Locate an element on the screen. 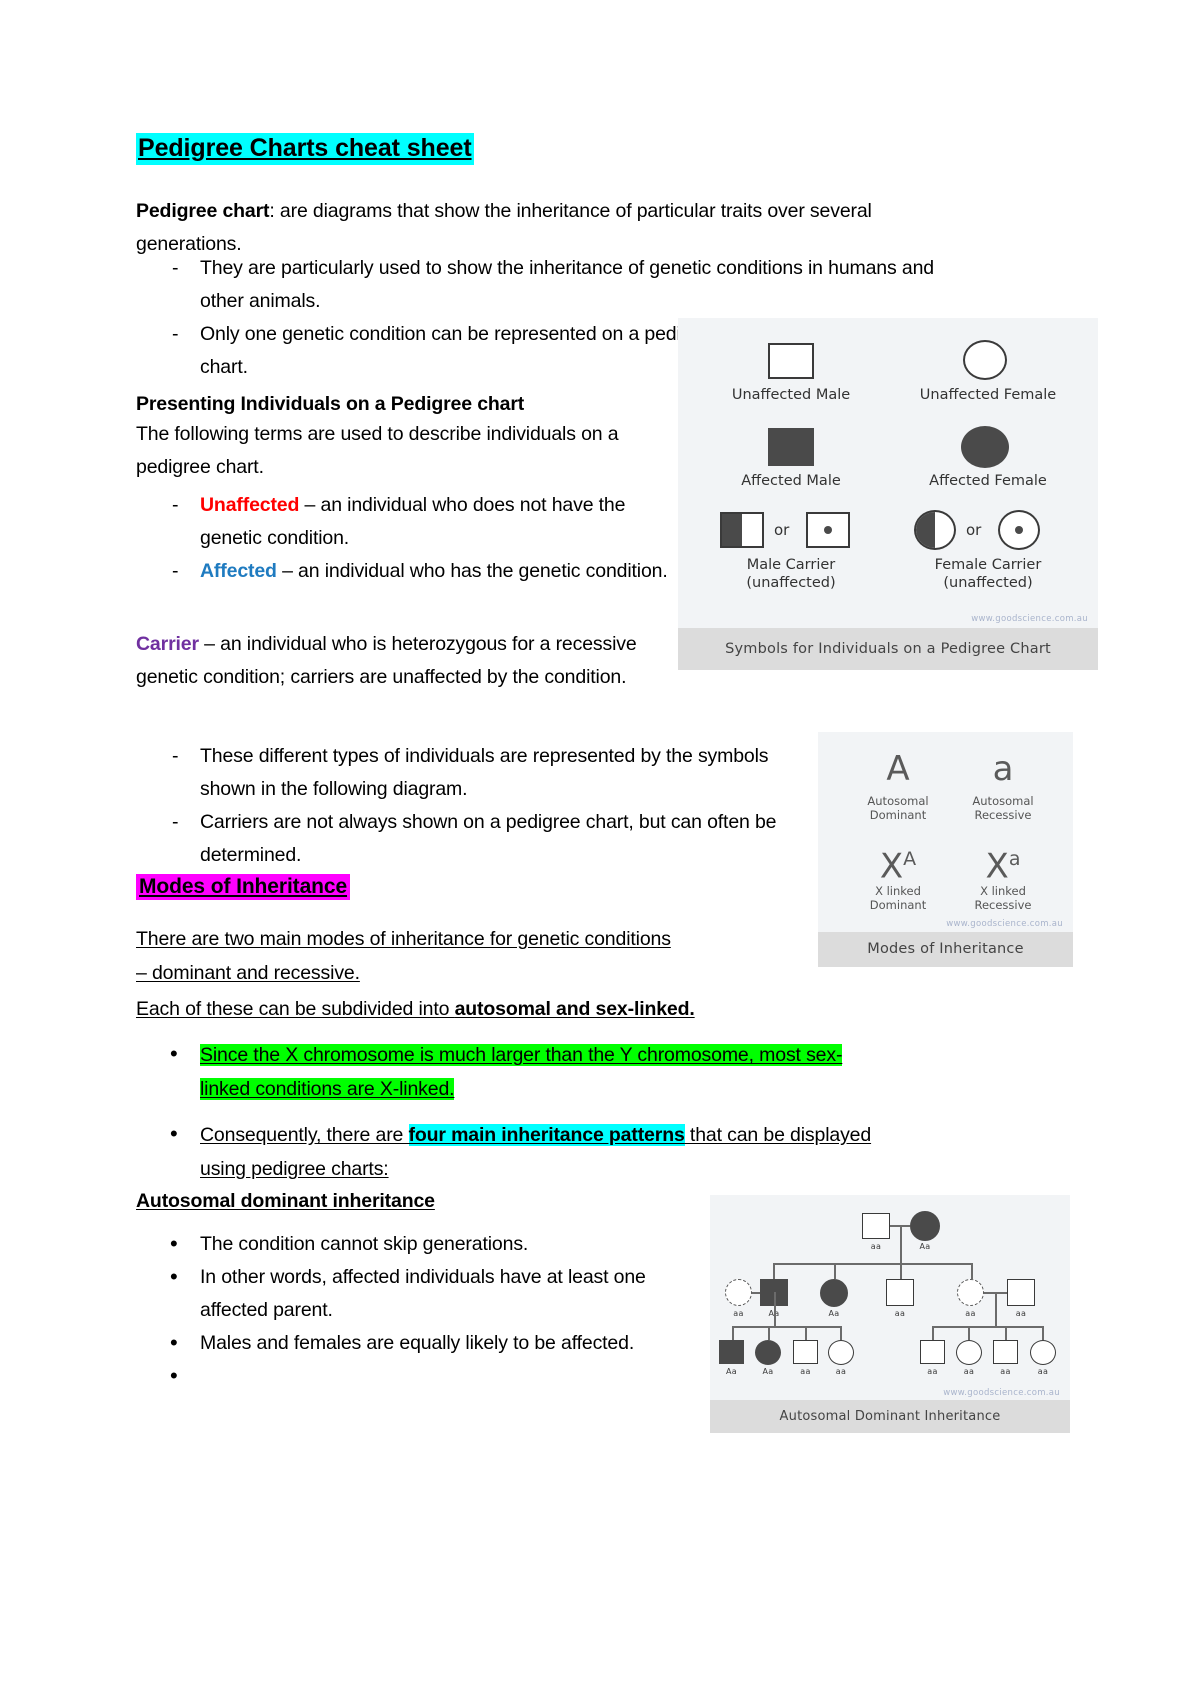 Image resolution: width=1200 pixels, height=1698 pixels. figure-symbols-watermark: www.goodscience.com.au is located at coordinates (1029, 619).